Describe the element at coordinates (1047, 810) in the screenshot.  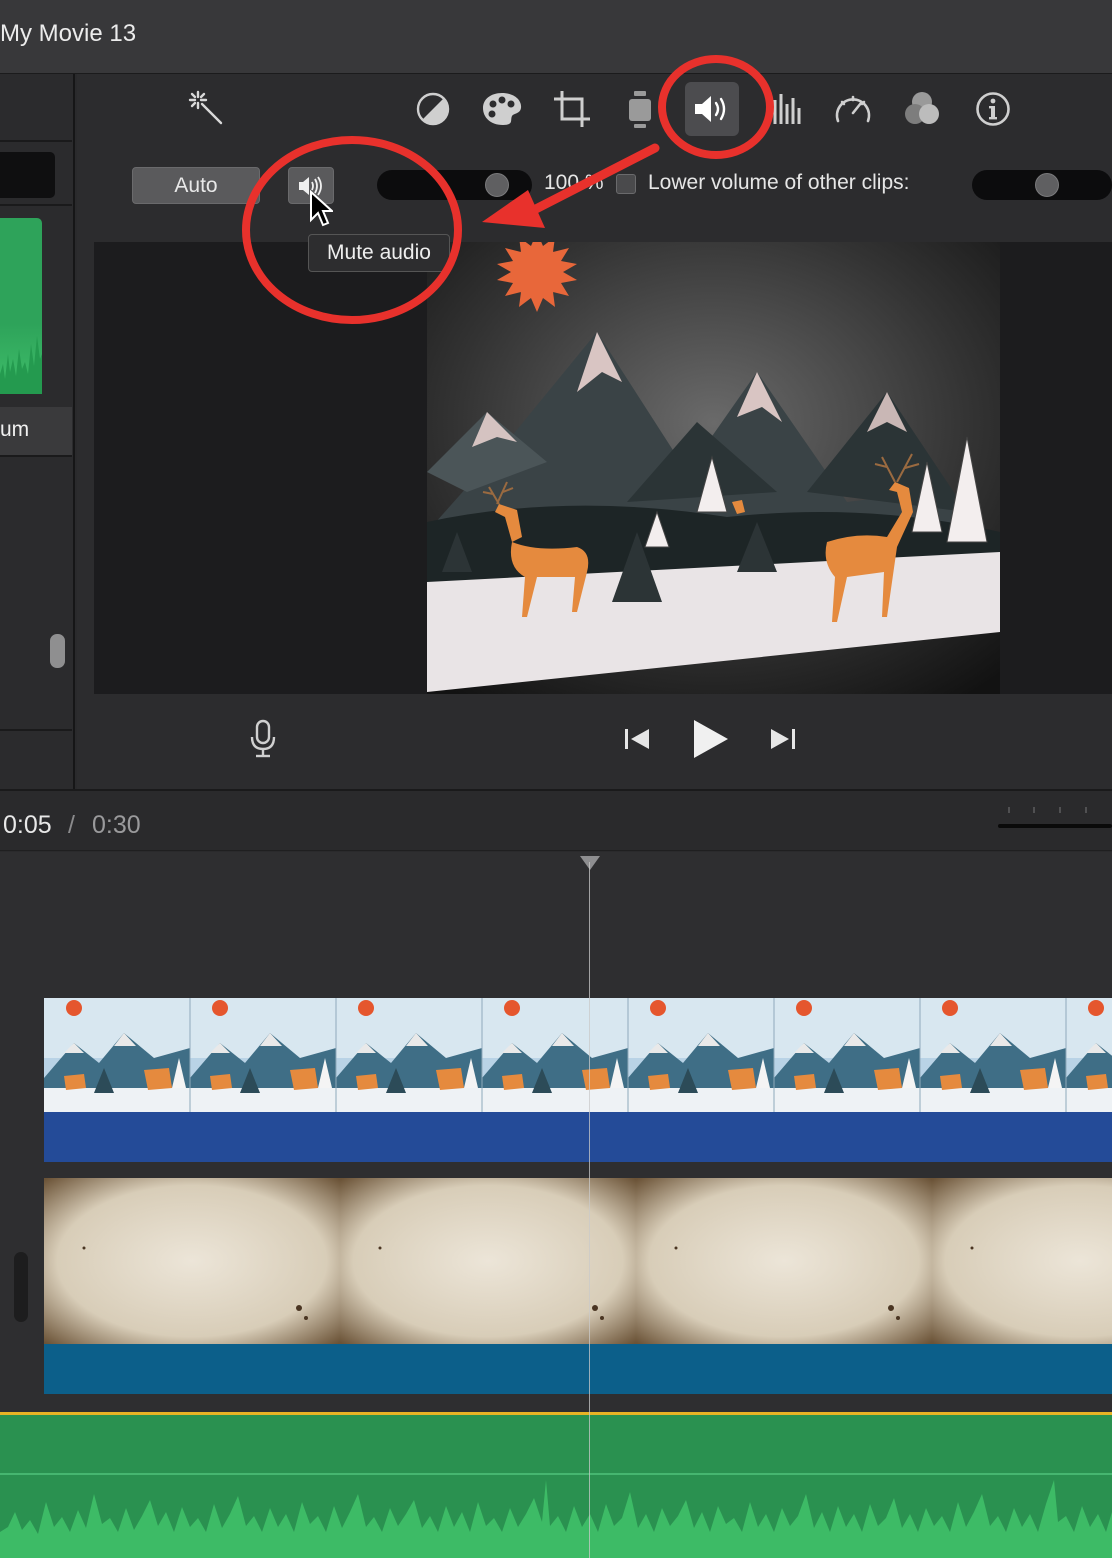
I see `zoom-ticks` at that location.